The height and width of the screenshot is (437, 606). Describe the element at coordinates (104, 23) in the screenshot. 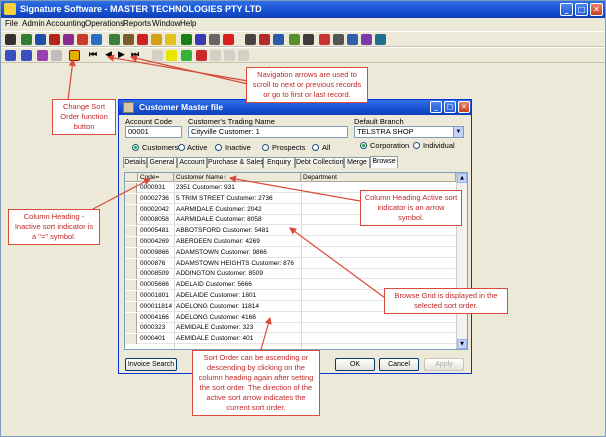

I see `menu-operations: Operations` at that location.